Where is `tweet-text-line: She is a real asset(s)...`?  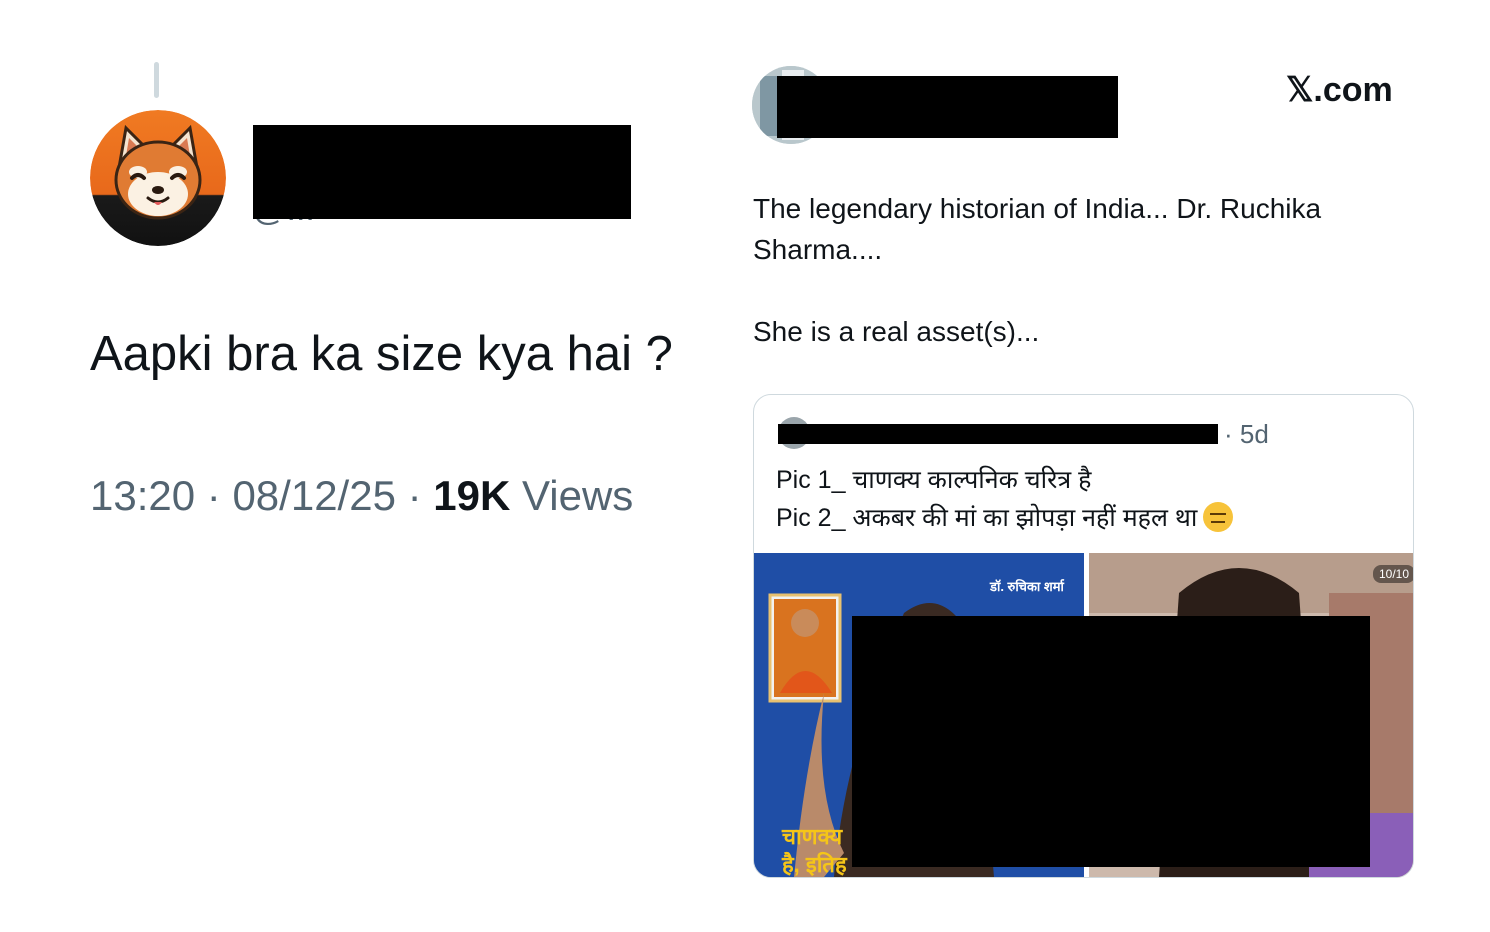
tweet-text-line: She is a real asset(s)... is located at coordinates (896, 331).